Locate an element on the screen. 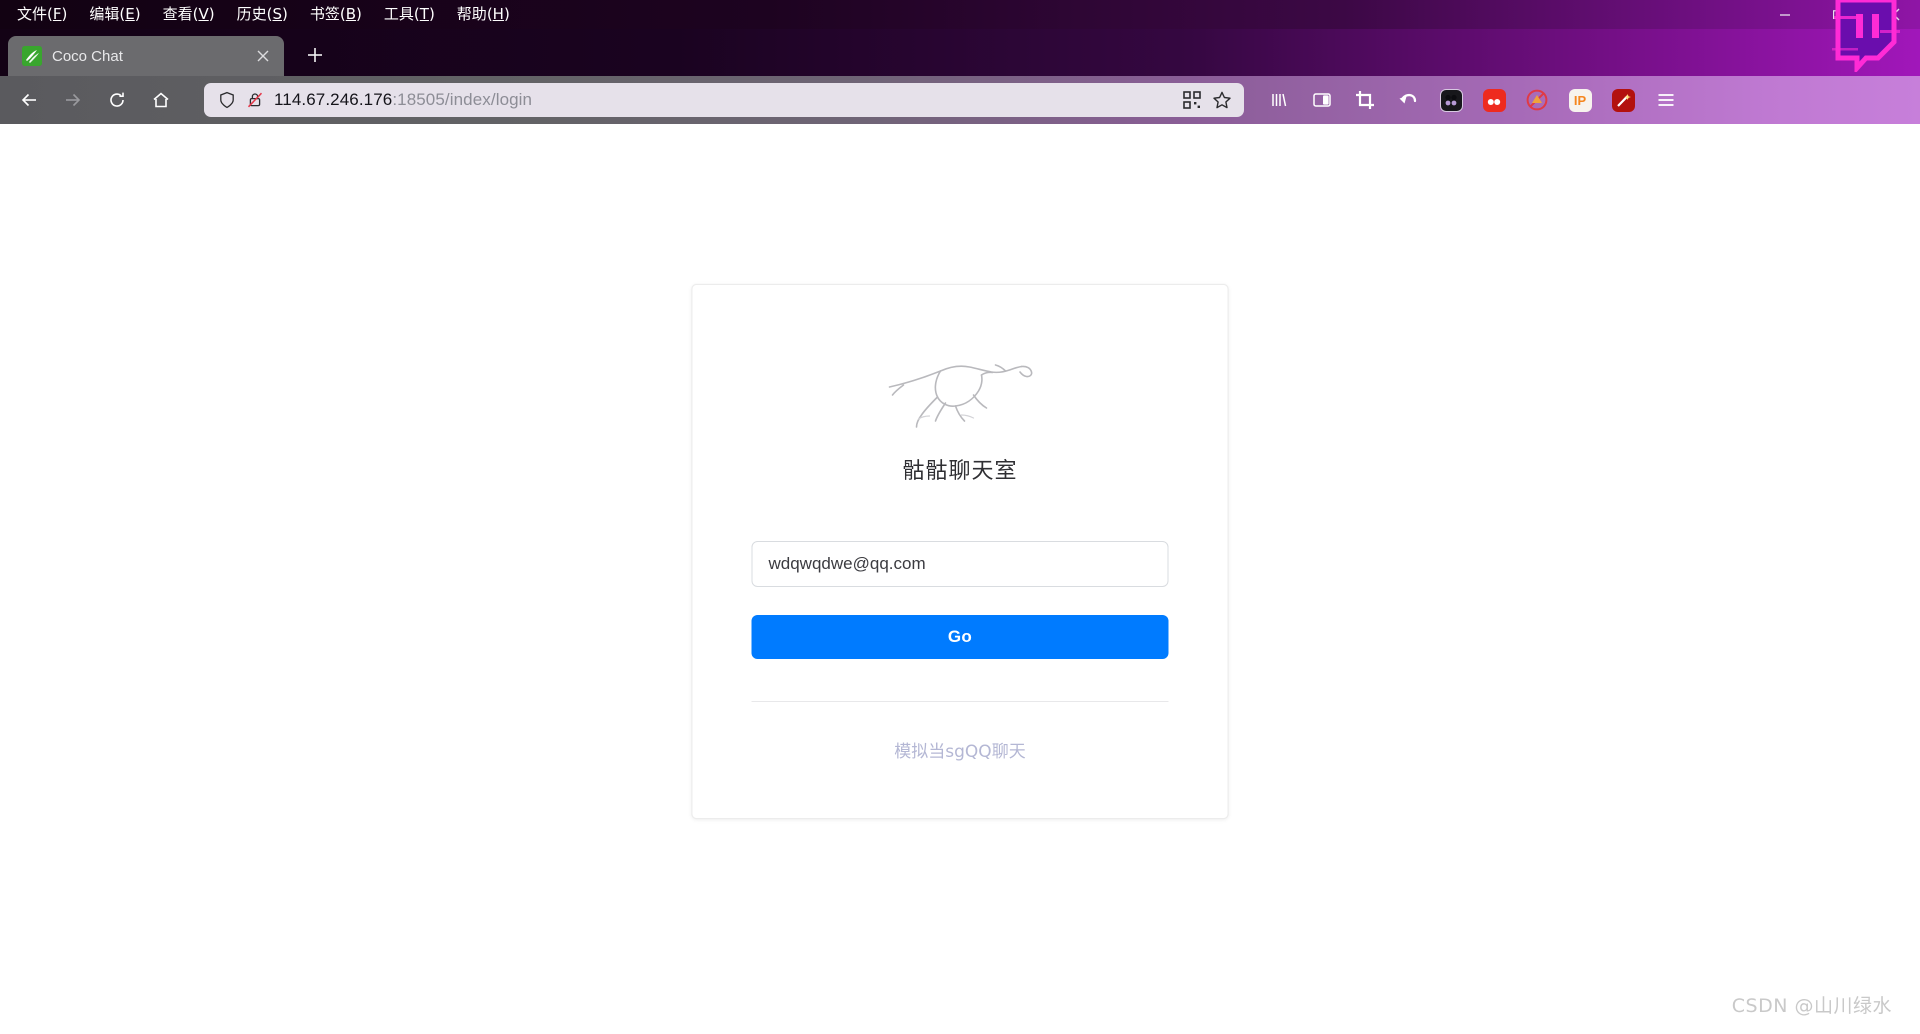 The image size is (1920, 1034). menu-item-file-accel: (F) is located at coordinates (57, 14).